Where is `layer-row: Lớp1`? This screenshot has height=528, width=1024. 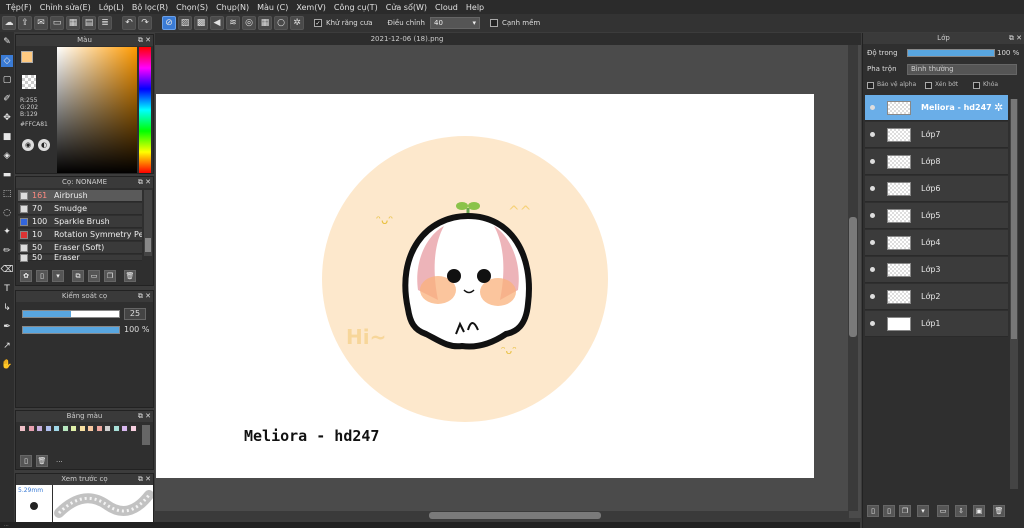
layer-row: Lớp1 is located at coordinates (936, 324).